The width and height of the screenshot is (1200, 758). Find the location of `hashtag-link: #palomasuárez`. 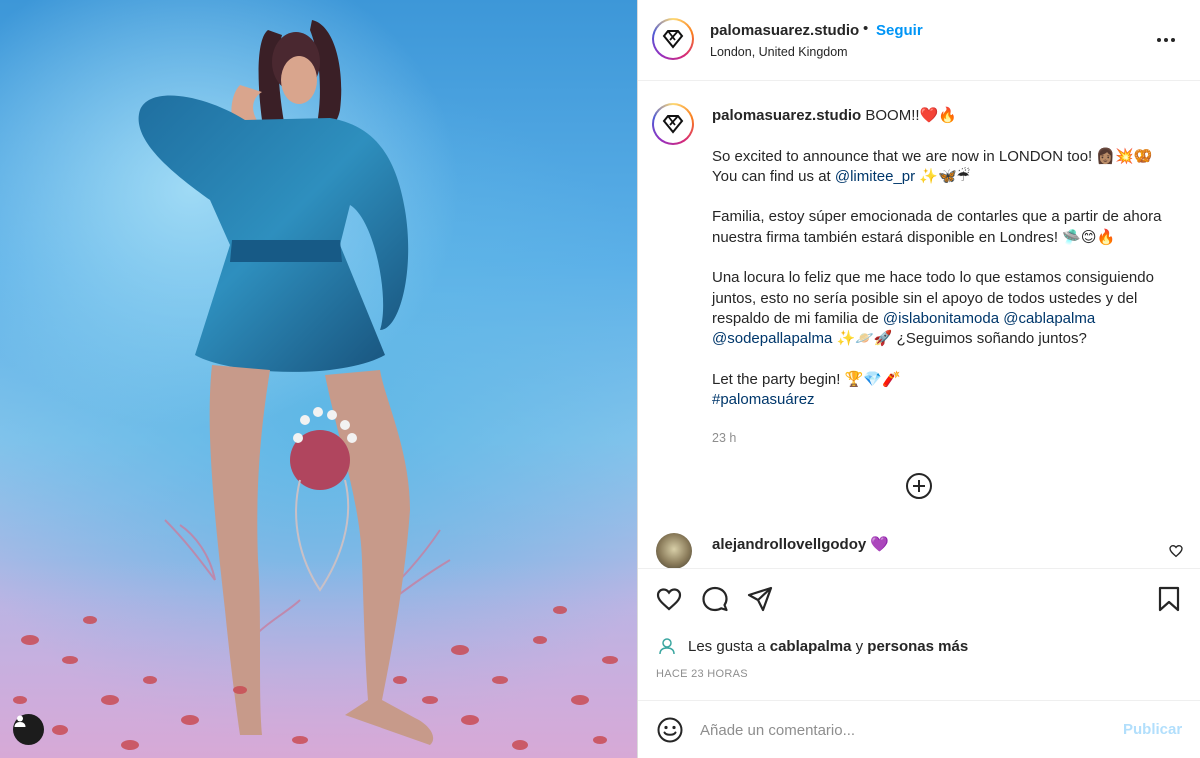

hashtag-link: #palomasuárez is located at coordinates (763, 399).